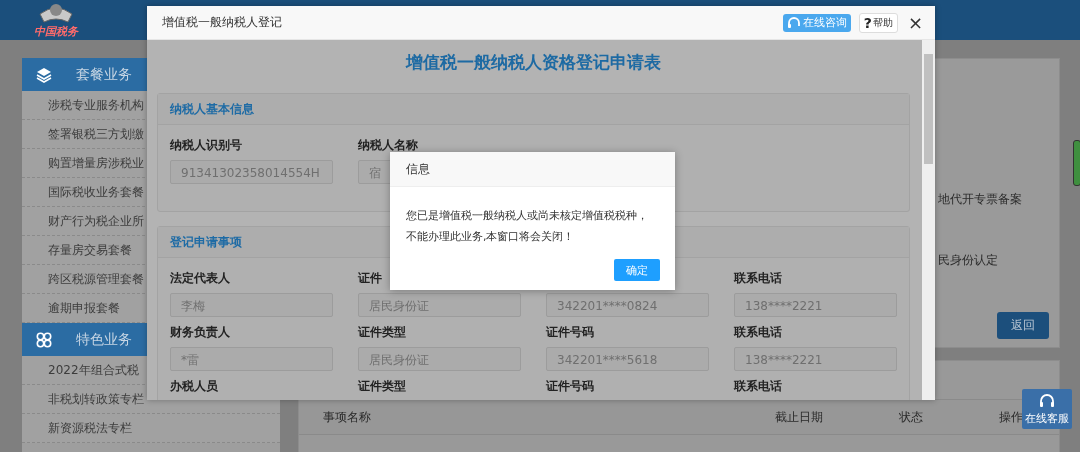 Image resolution: width=1080 pixels, height=452 pixels. I want to click on section-title: 纳税人基本信息, so click(533, 109).